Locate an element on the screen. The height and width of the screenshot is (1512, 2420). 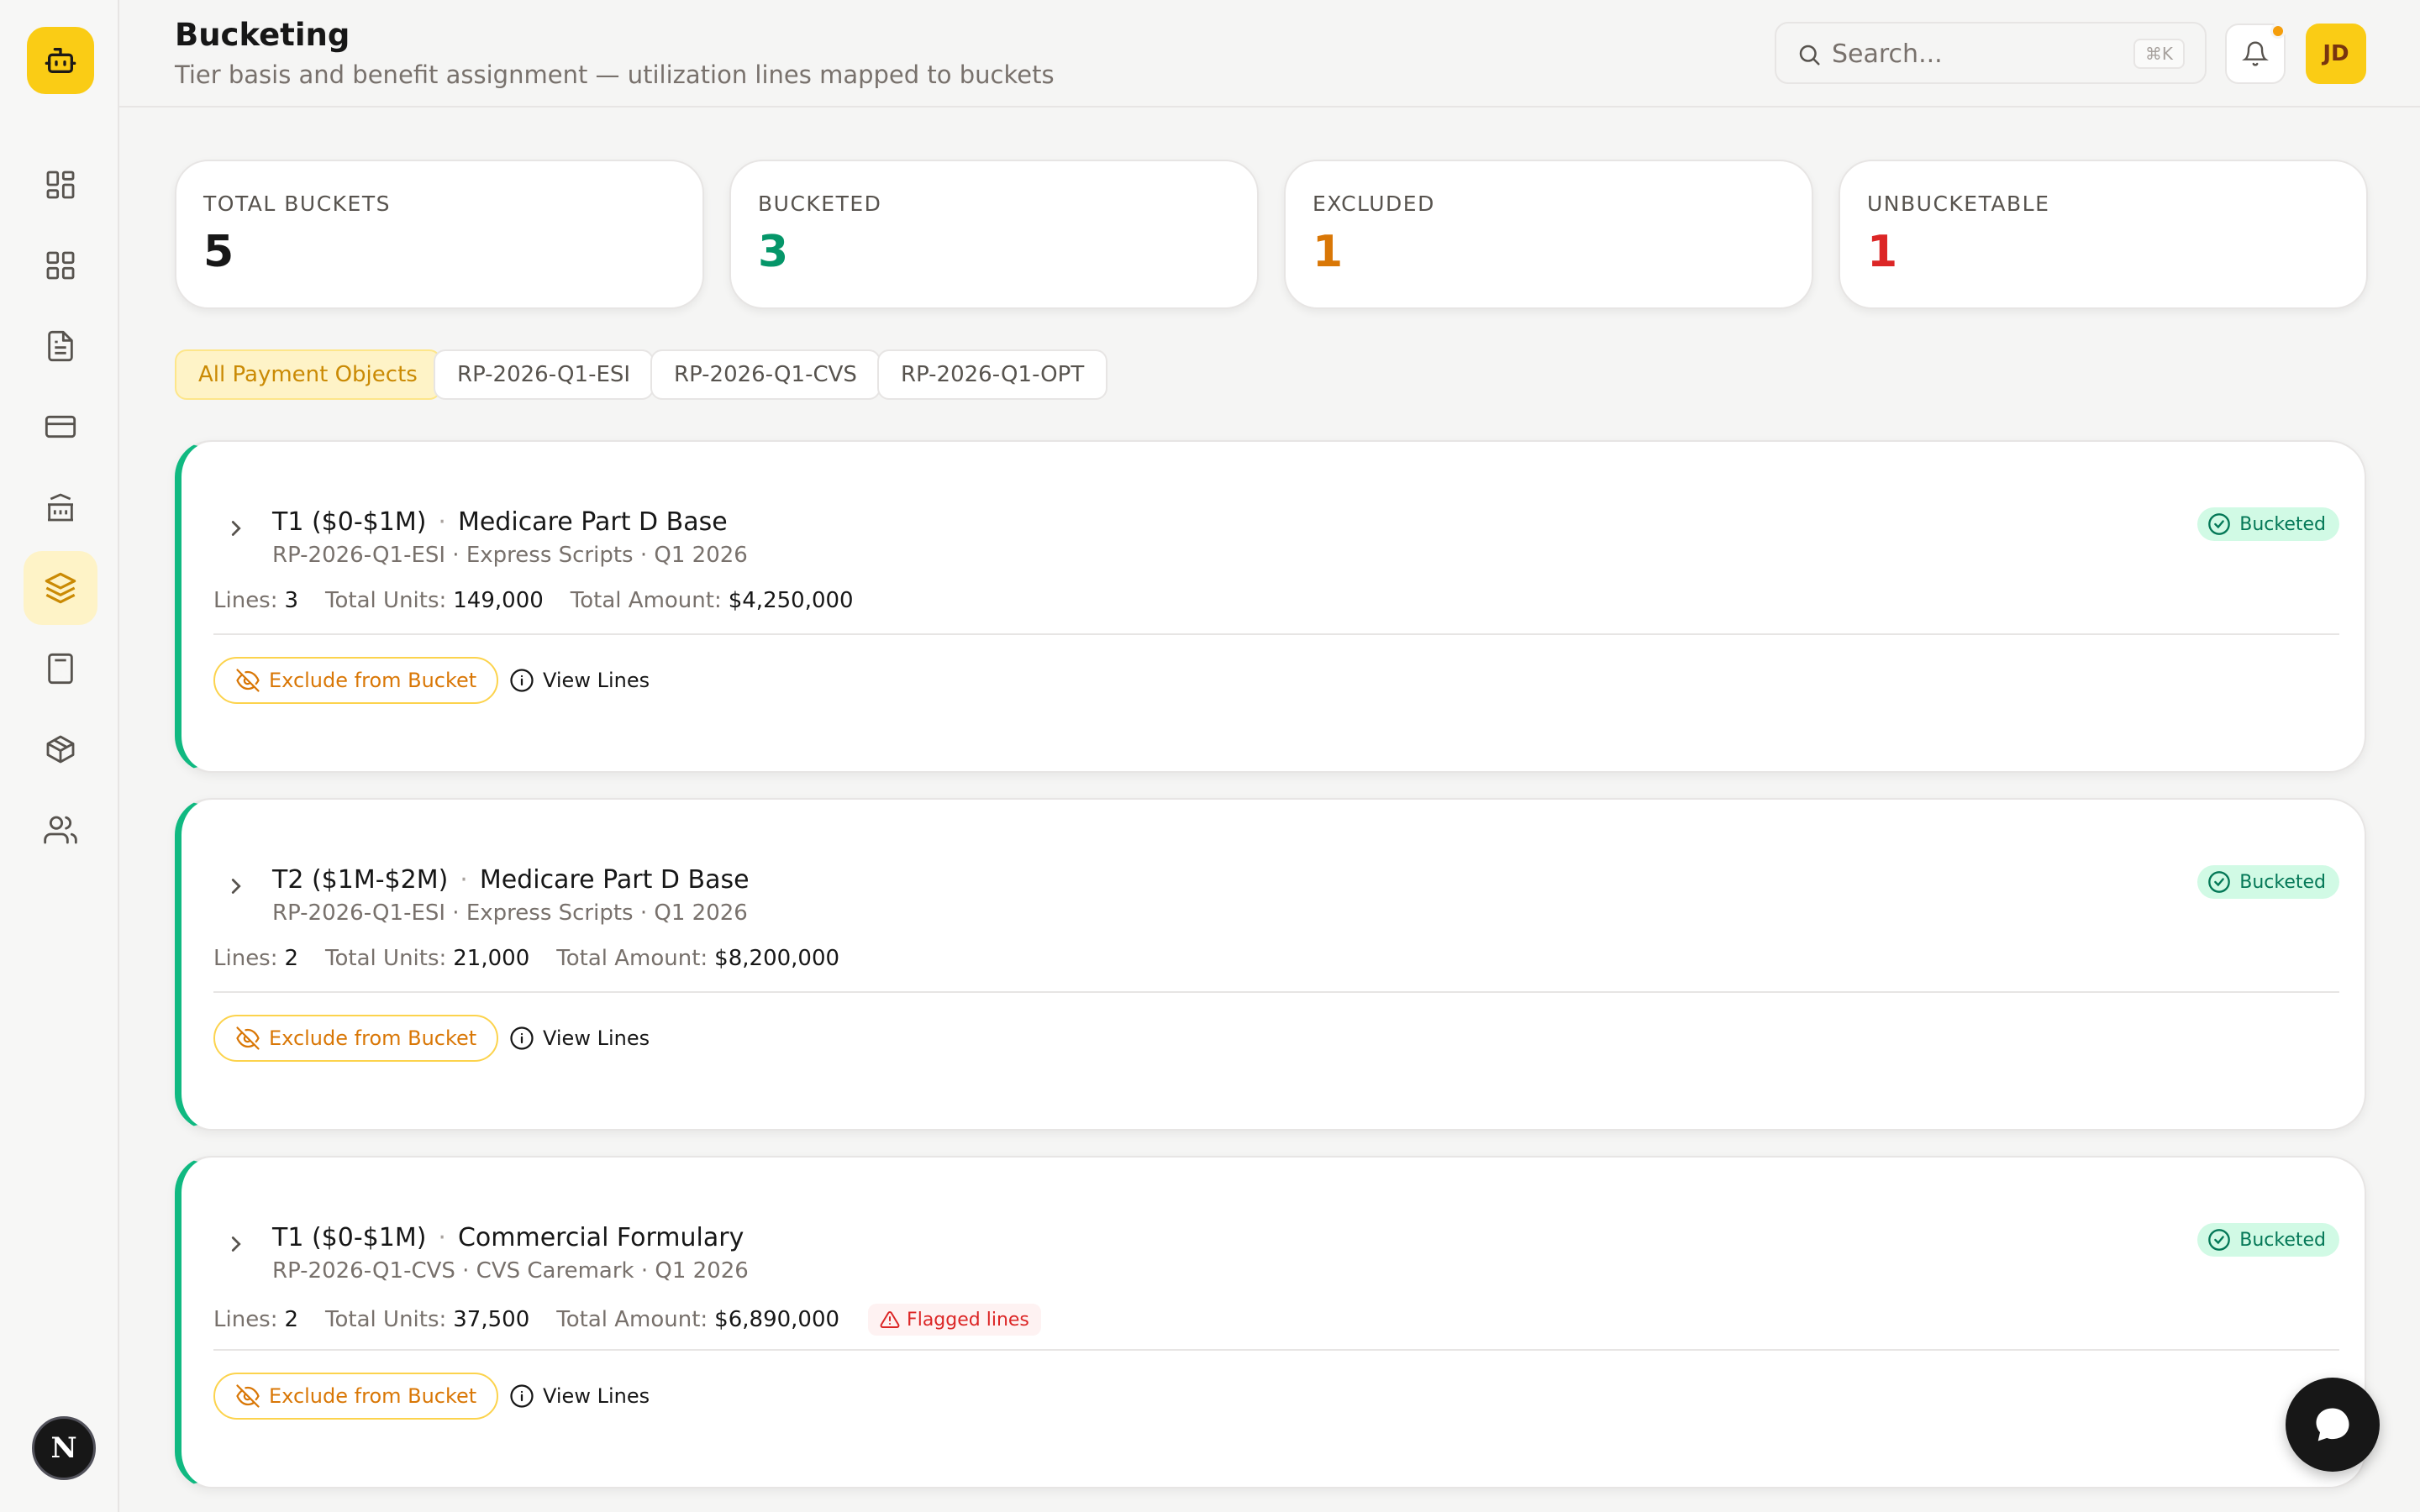
stat-label: BUCKETED is located at coordinates (820, 204).